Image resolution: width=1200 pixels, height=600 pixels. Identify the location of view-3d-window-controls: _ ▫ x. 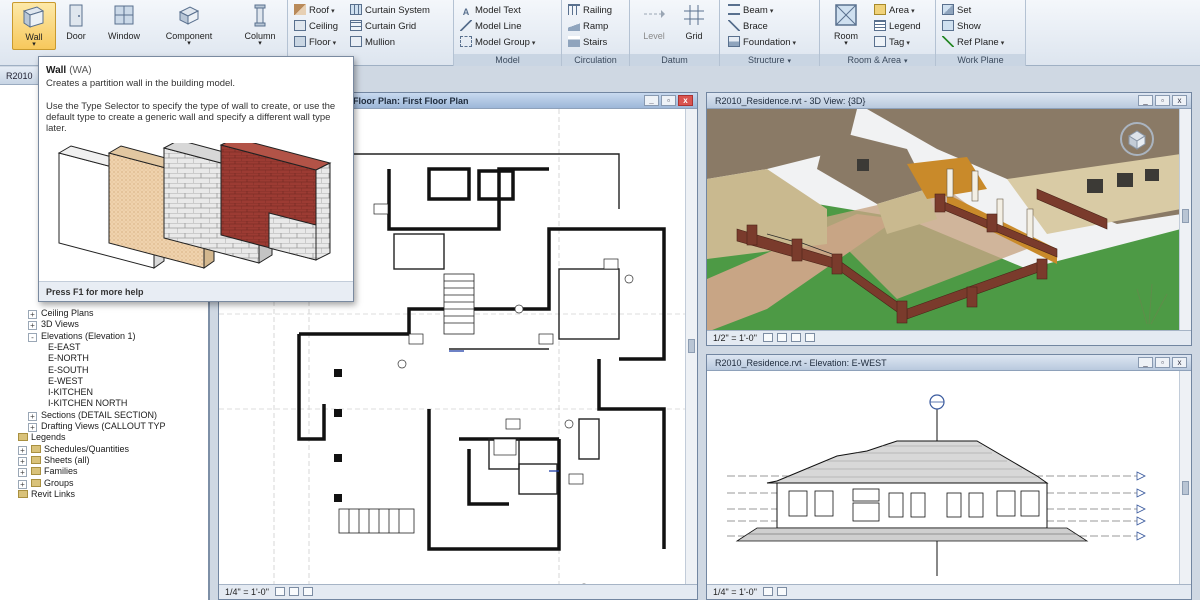
(1161, 101).